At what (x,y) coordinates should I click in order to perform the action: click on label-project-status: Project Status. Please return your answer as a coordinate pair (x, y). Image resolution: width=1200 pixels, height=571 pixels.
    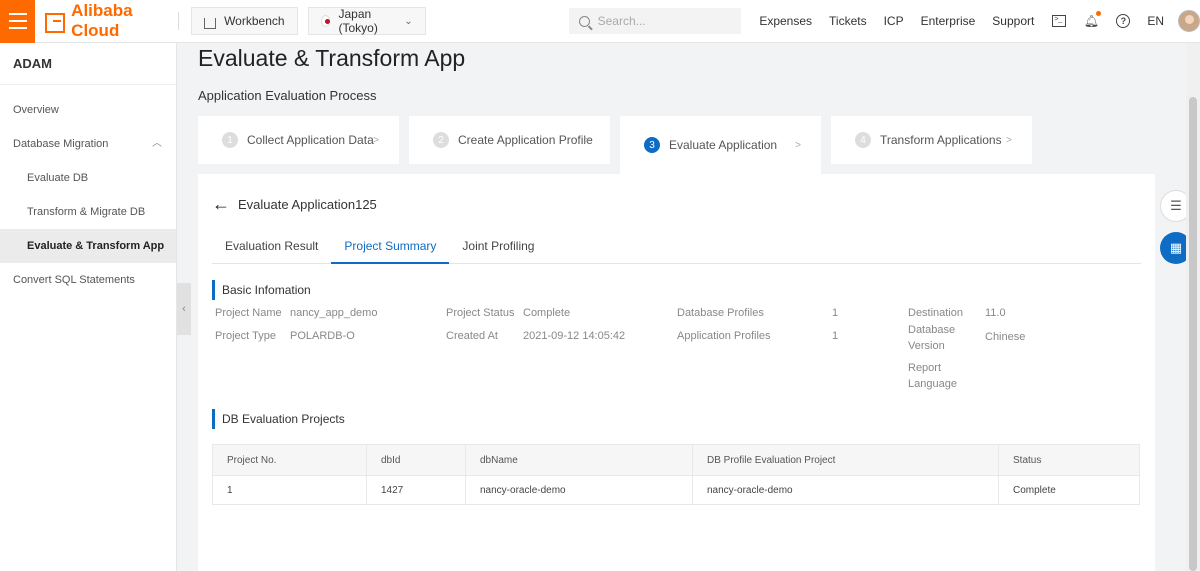
    Looking at the image, I should click on (480, 313).